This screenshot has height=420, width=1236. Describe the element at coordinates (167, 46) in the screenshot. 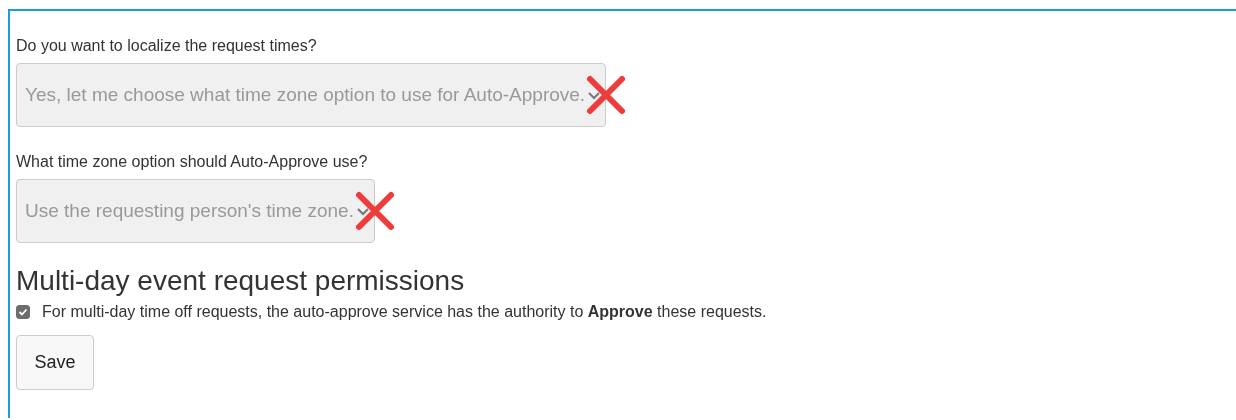

I see `field-label: Do you want to localize the request times?` at that location.